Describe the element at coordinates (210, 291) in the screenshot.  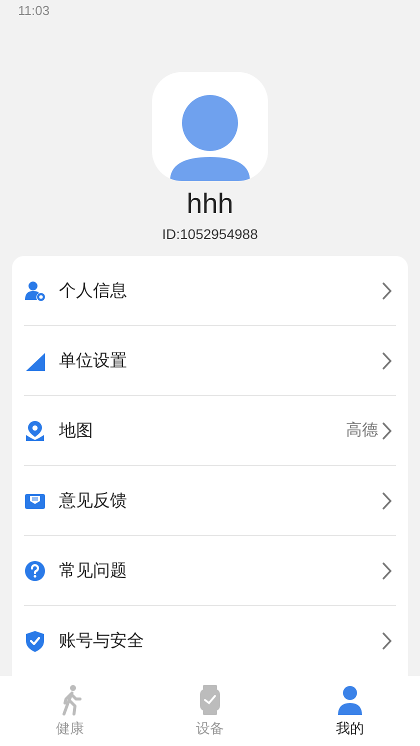
I see `menu-item: 个人信息` at that location.